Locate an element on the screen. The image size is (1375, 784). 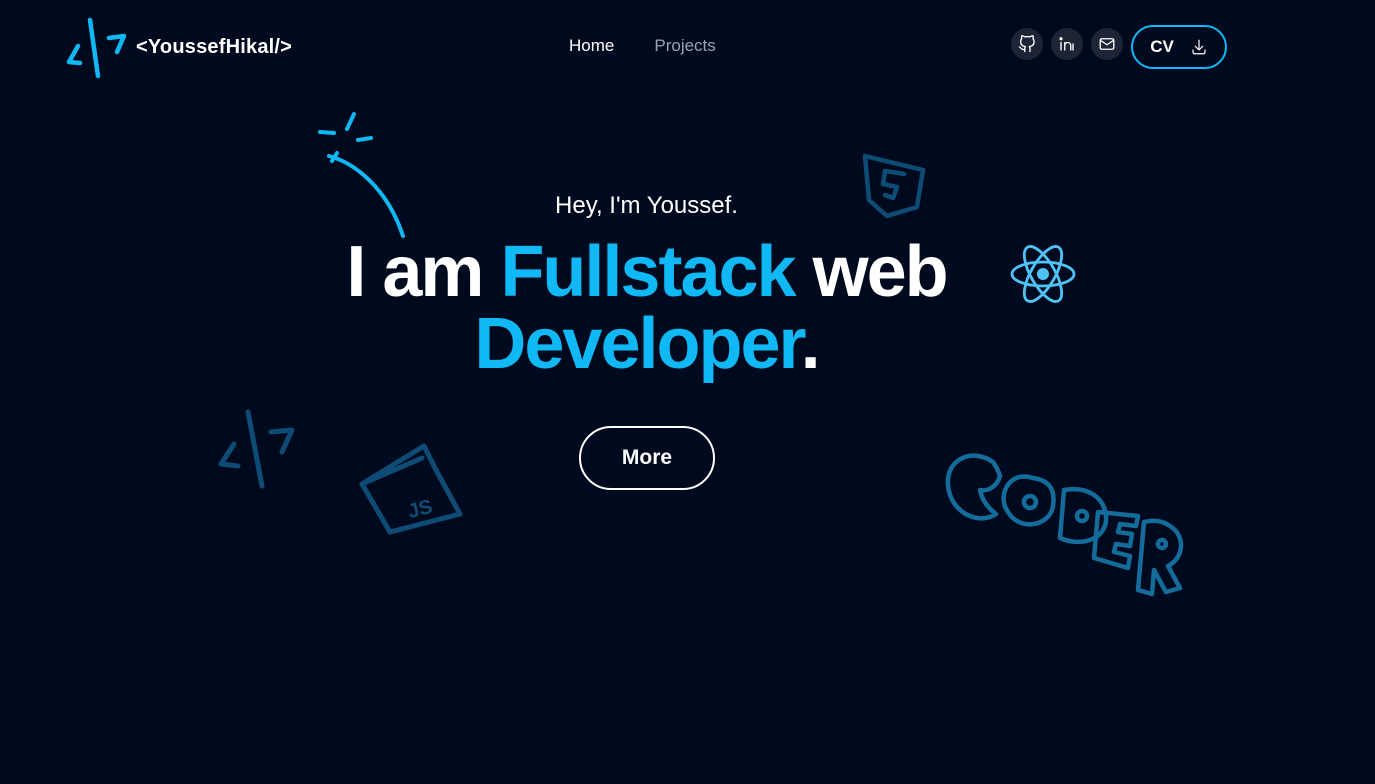
mail-icon is located at coordinates (1107, 44).